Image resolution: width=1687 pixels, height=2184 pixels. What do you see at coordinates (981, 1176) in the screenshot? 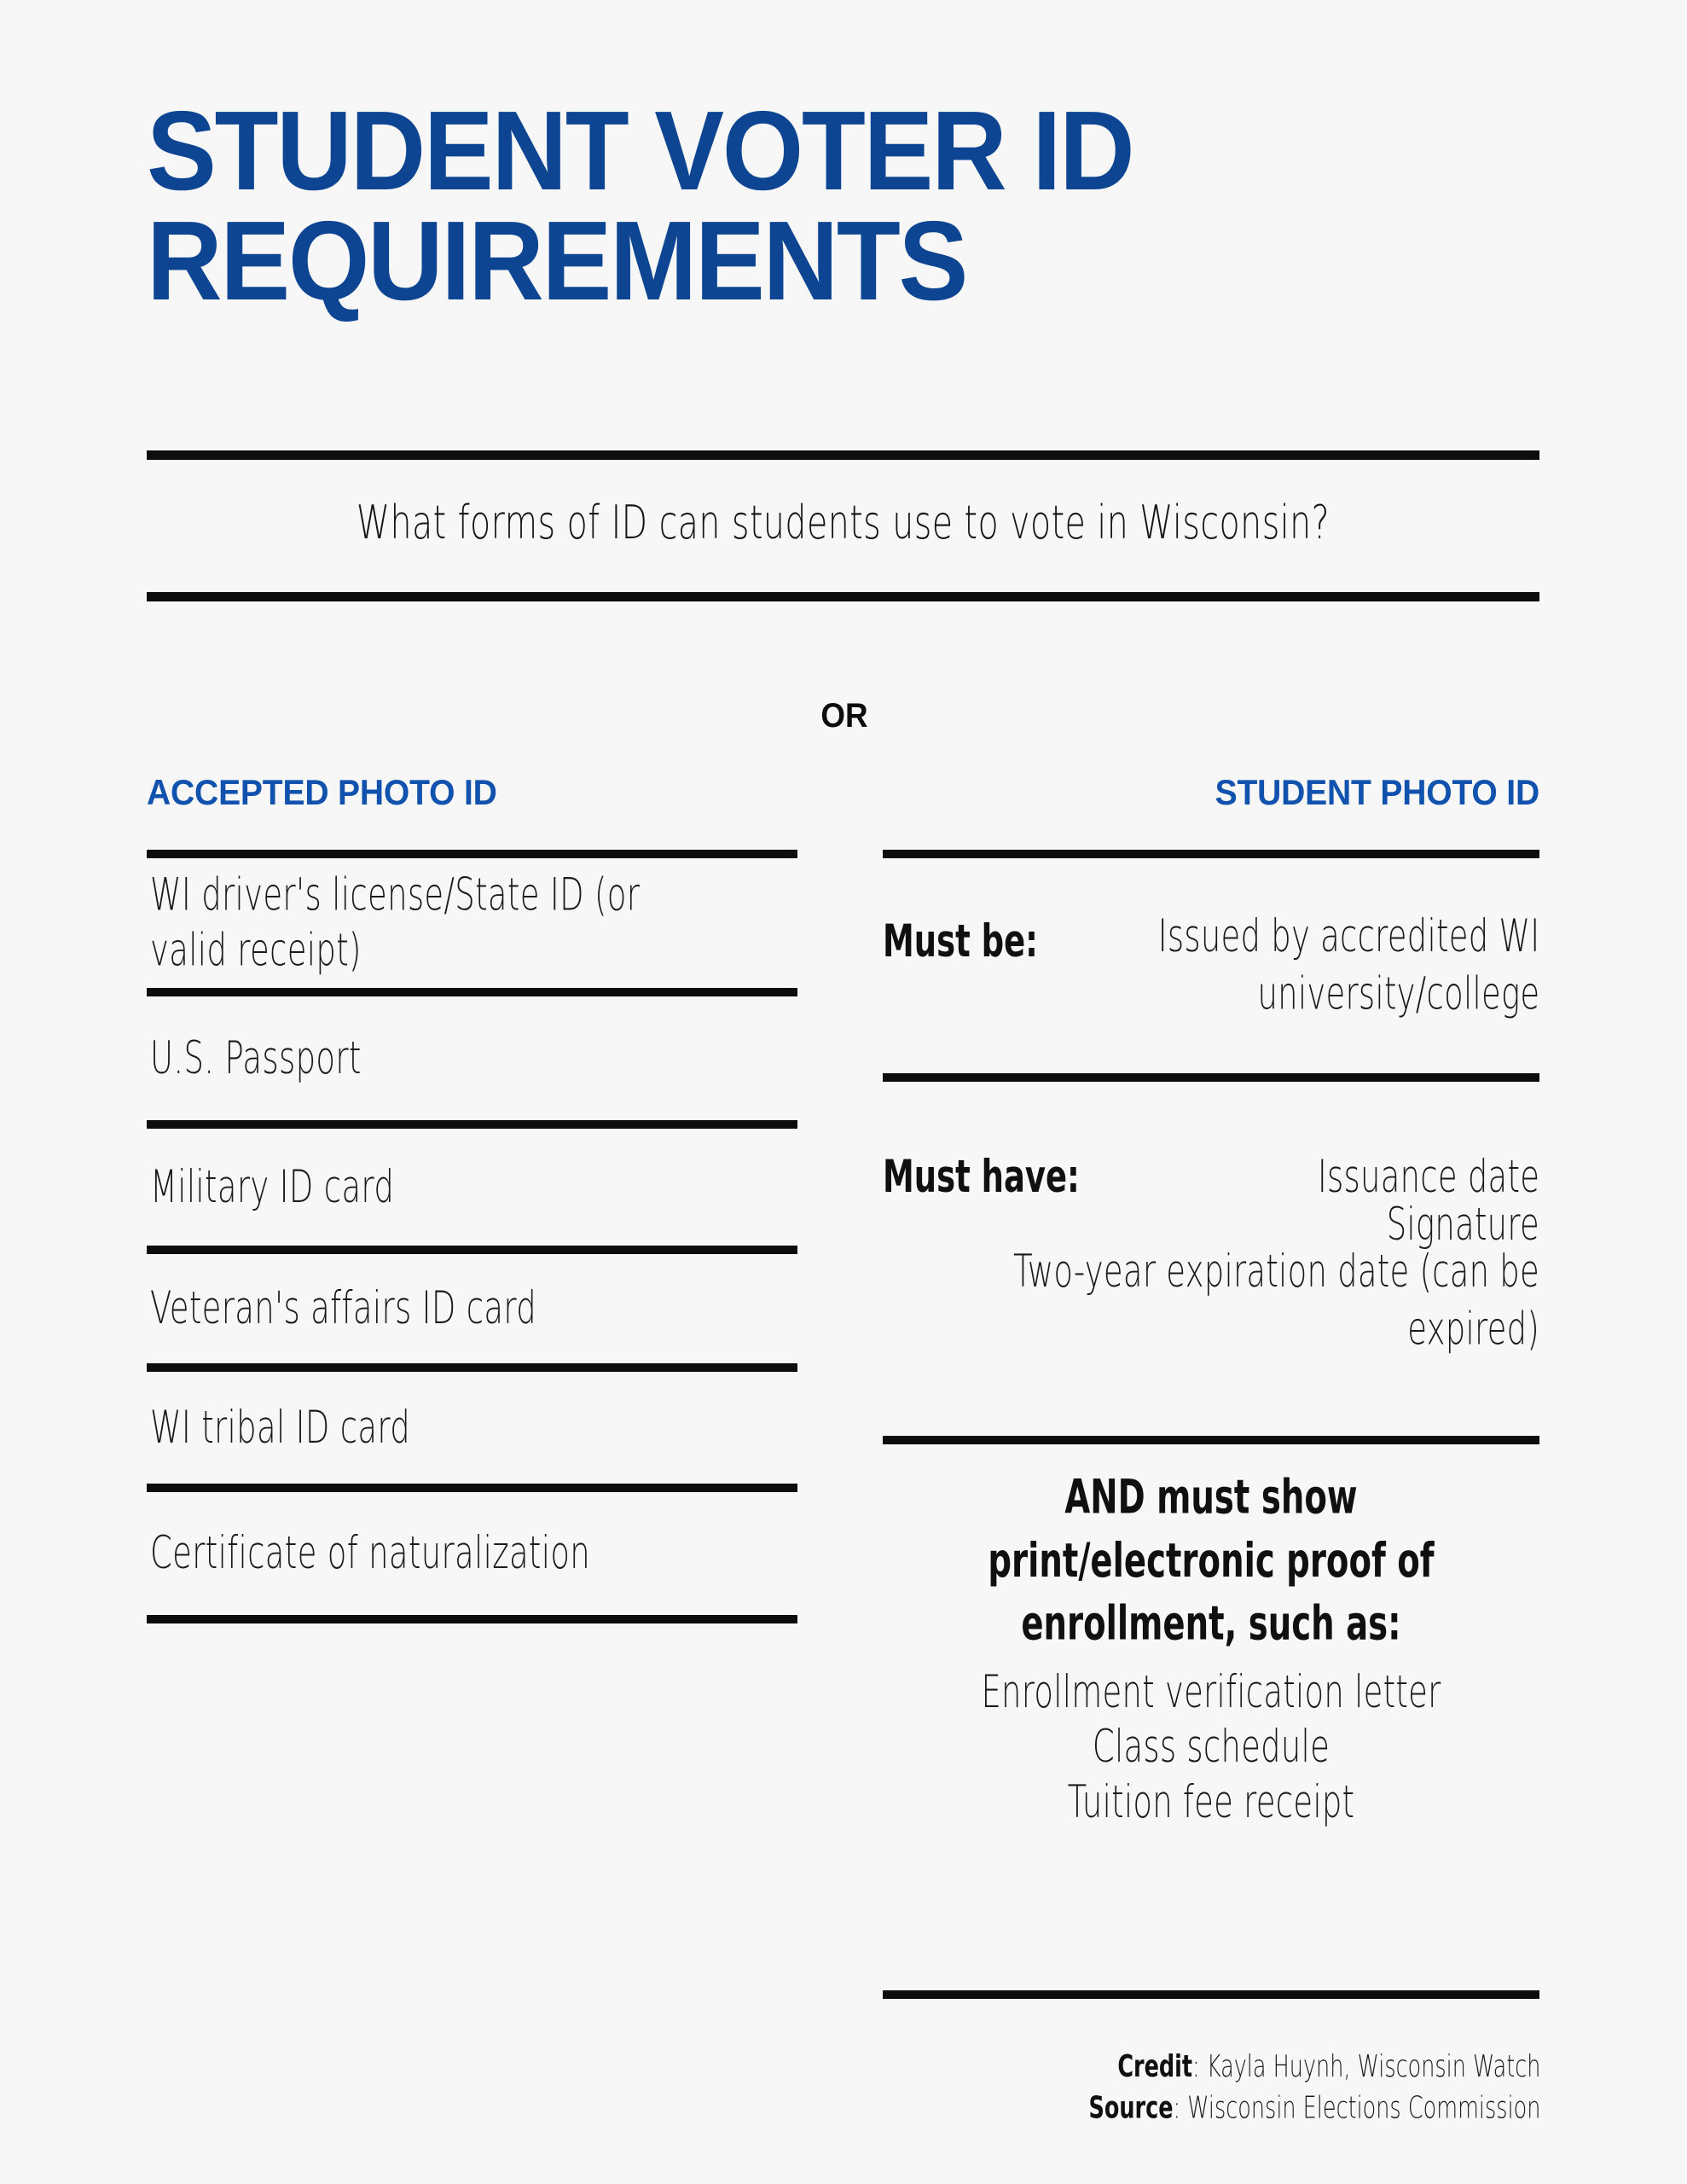
I see `must-have-label: Must have:` at bounding box center [981, 1176].